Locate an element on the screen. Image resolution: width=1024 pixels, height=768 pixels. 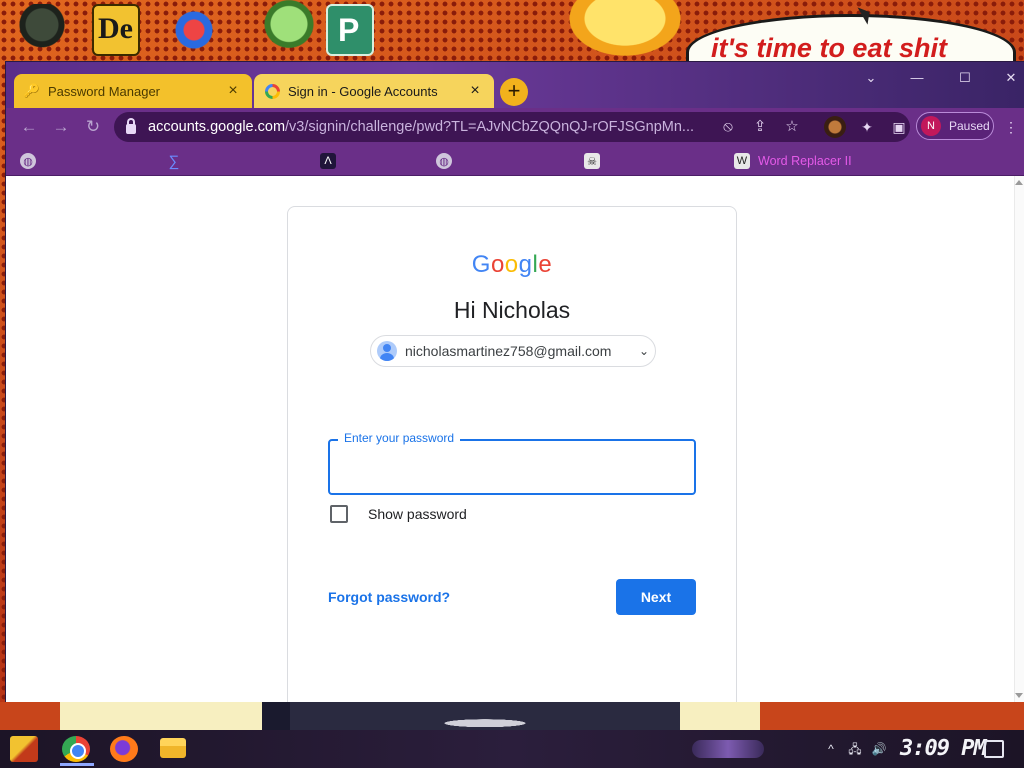
scroll-down-arrow-icon is located at coordinates (1019, 695).